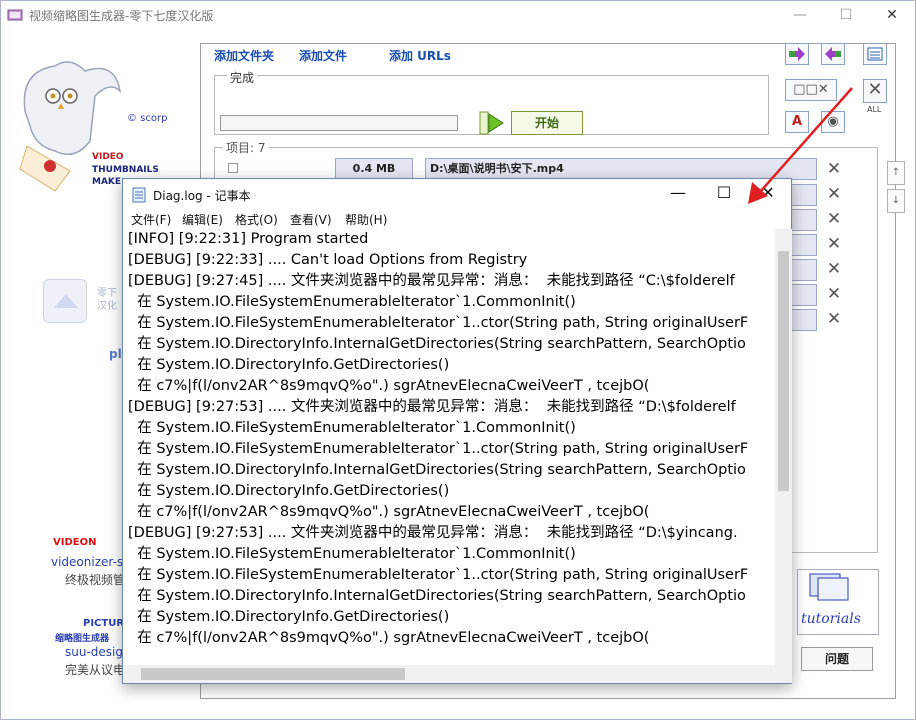  Describe the element at coordinates (95, 670) in the screenshot. I see `picture-desc: 完美从议电` at that location.